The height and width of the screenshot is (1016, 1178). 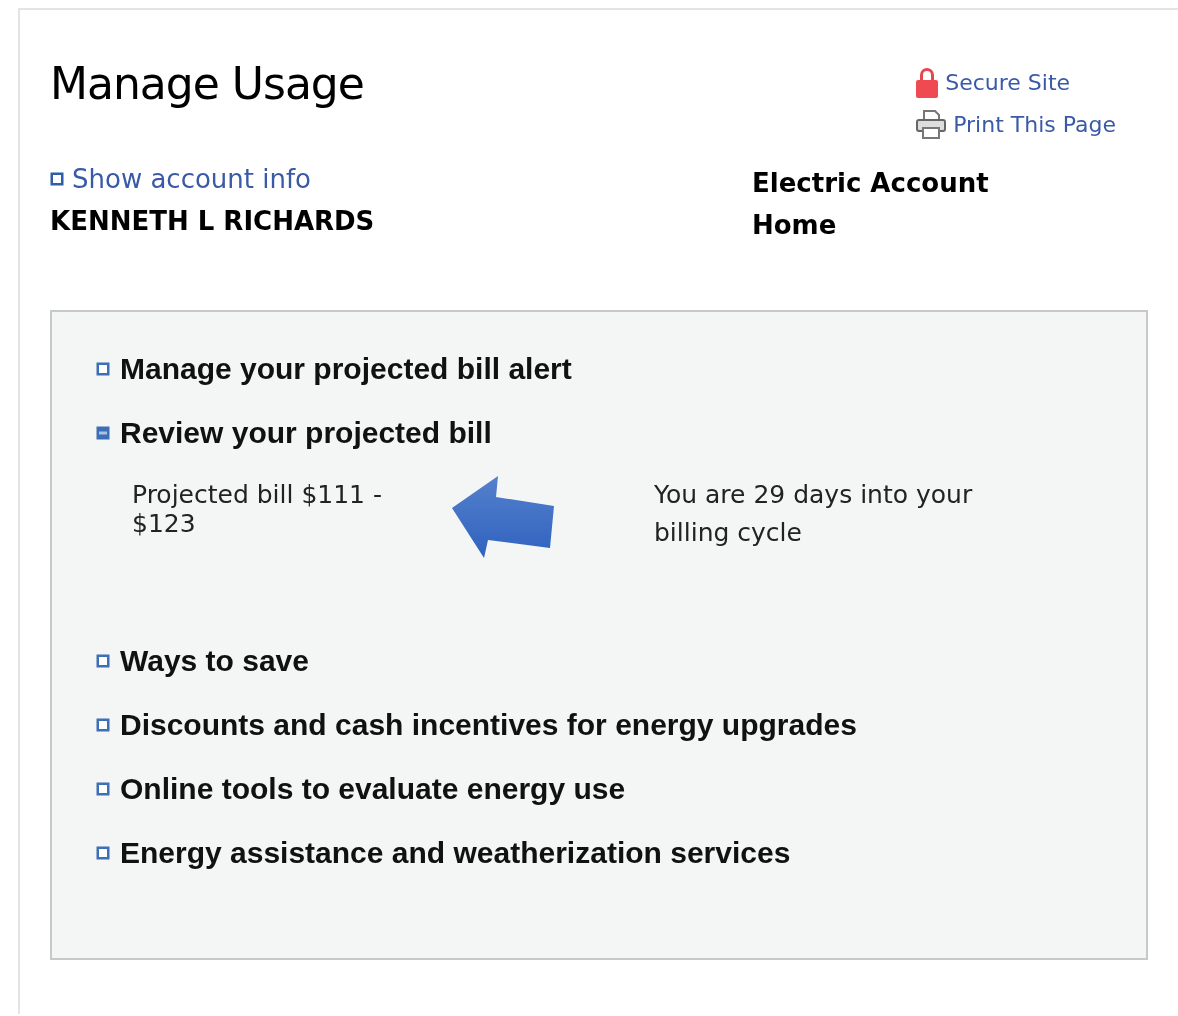 What do you see at coordinates (621, 661) in the screenshot?
I see `section-link: Ways to save` at bounding box center [621, 661].